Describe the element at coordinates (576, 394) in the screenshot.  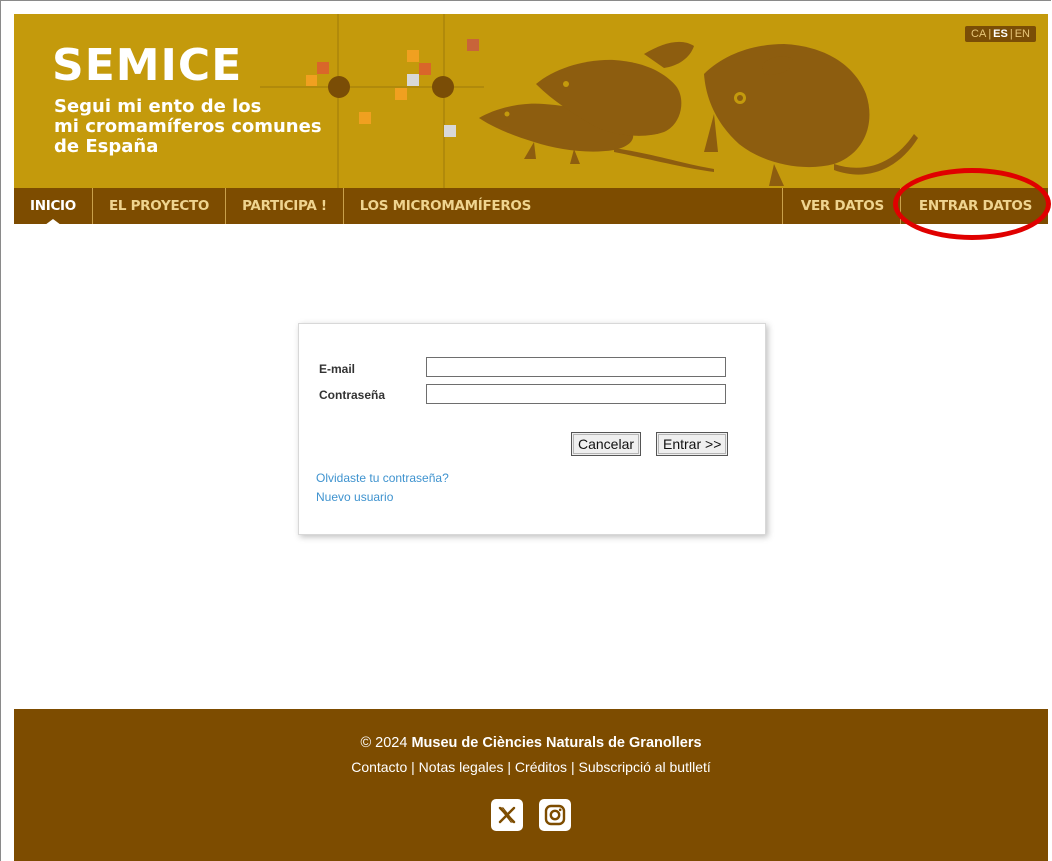
I see `password-field` at that location.